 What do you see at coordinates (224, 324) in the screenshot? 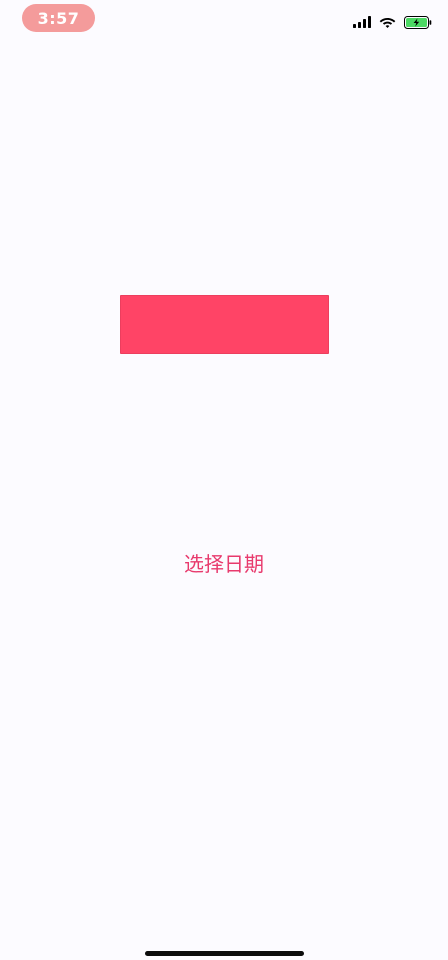
I see `color-preview-block` at bounding box center [224, 324].